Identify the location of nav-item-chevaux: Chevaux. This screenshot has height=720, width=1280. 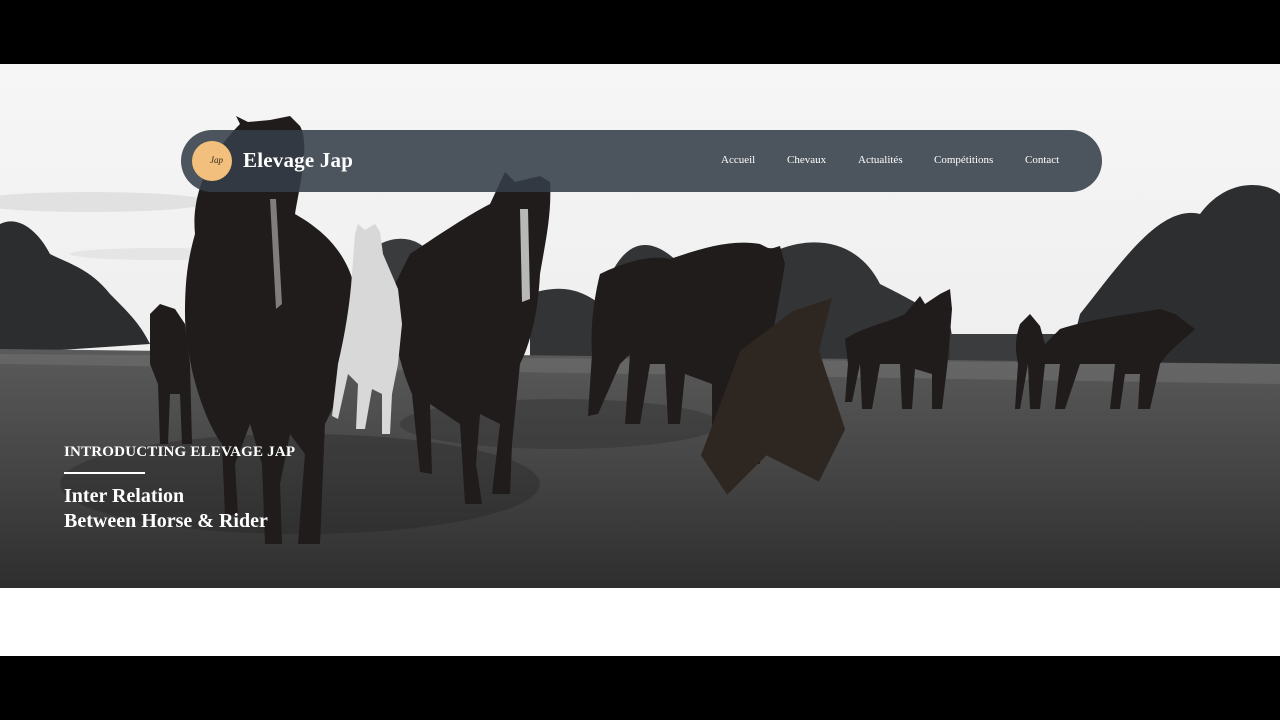
(806, 160).